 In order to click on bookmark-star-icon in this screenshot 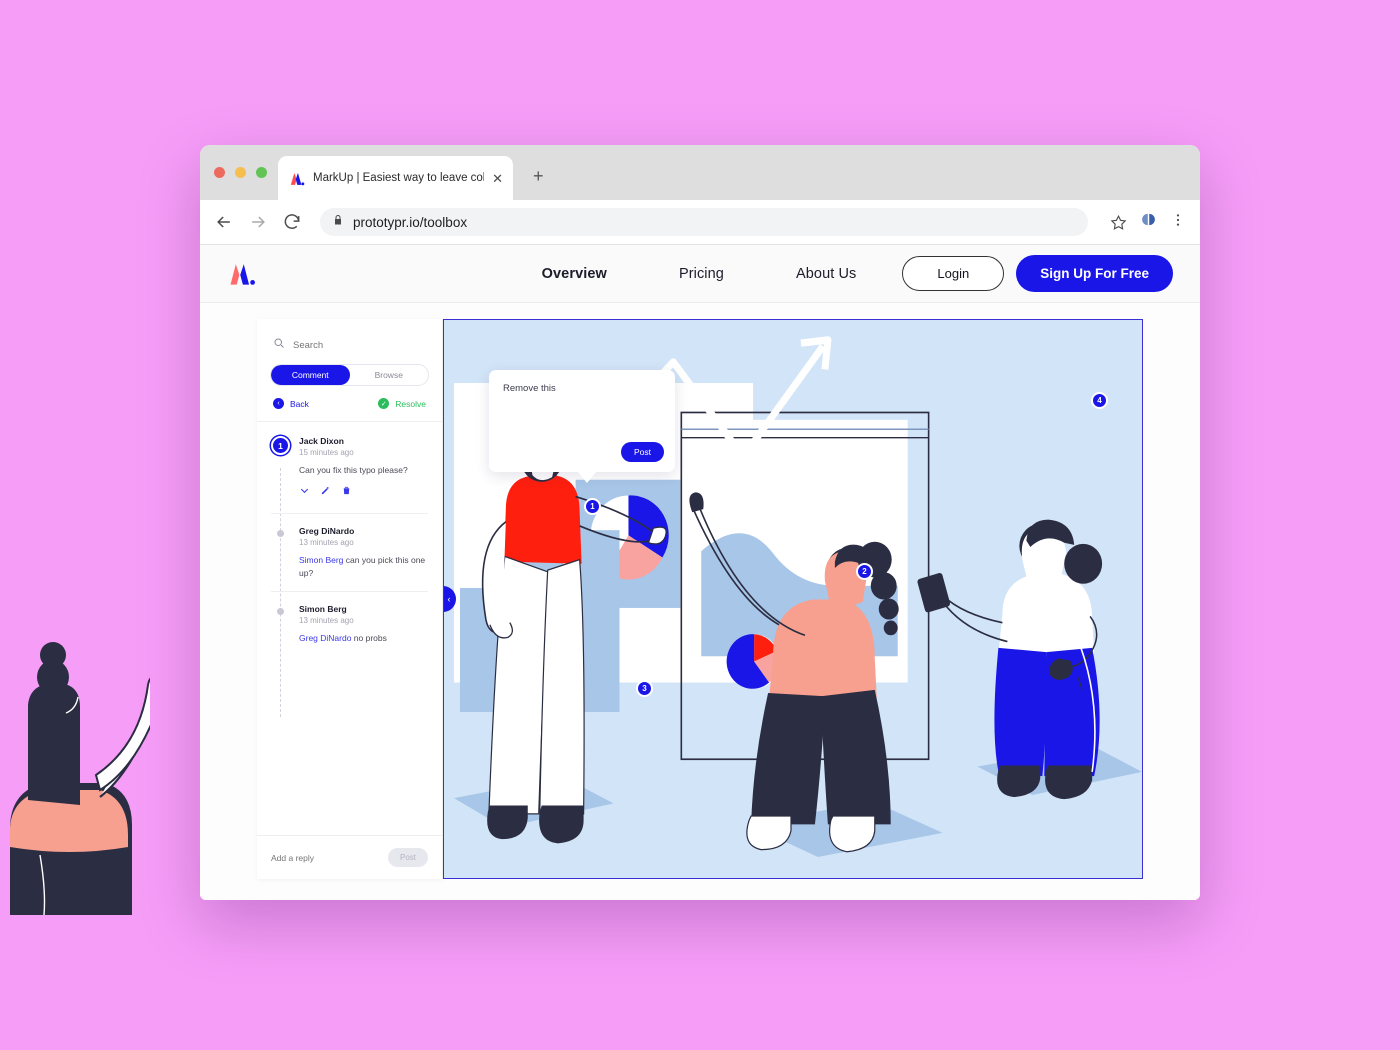, I will do `click(1118, 222)`.